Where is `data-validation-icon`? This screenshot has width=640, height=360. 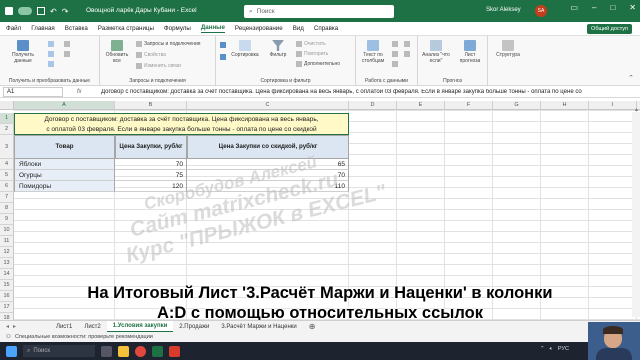 data-validation-icon is located at coordinates (395, 64).